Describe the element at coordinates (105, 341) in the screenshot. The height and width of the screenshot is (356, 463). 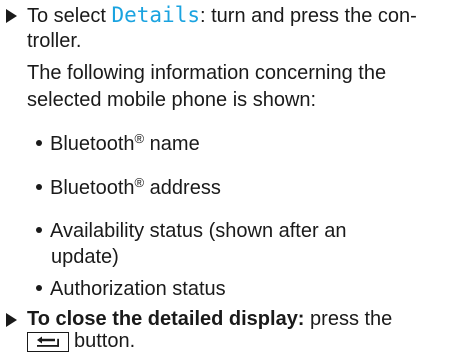
I see `step2-line2: button.` at that location.